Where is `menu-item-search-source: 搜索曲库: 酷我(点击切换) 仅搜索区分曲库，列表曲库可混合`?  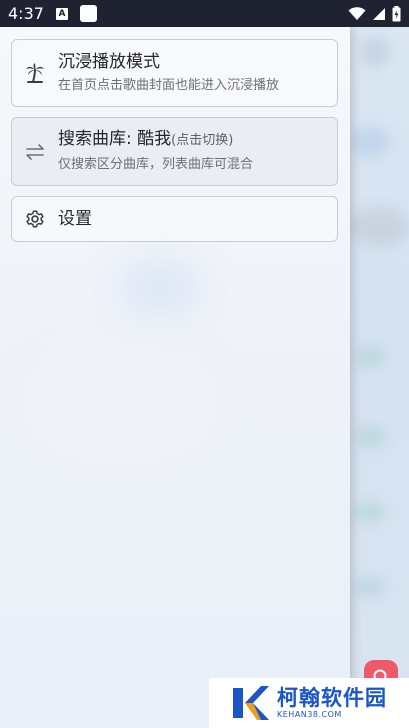 menu-item-search-source: 搜索曲库: 酷我(点击切换) 仅搜索区分曲库，列表曲库可混合 is located at coordinates (174, 151).